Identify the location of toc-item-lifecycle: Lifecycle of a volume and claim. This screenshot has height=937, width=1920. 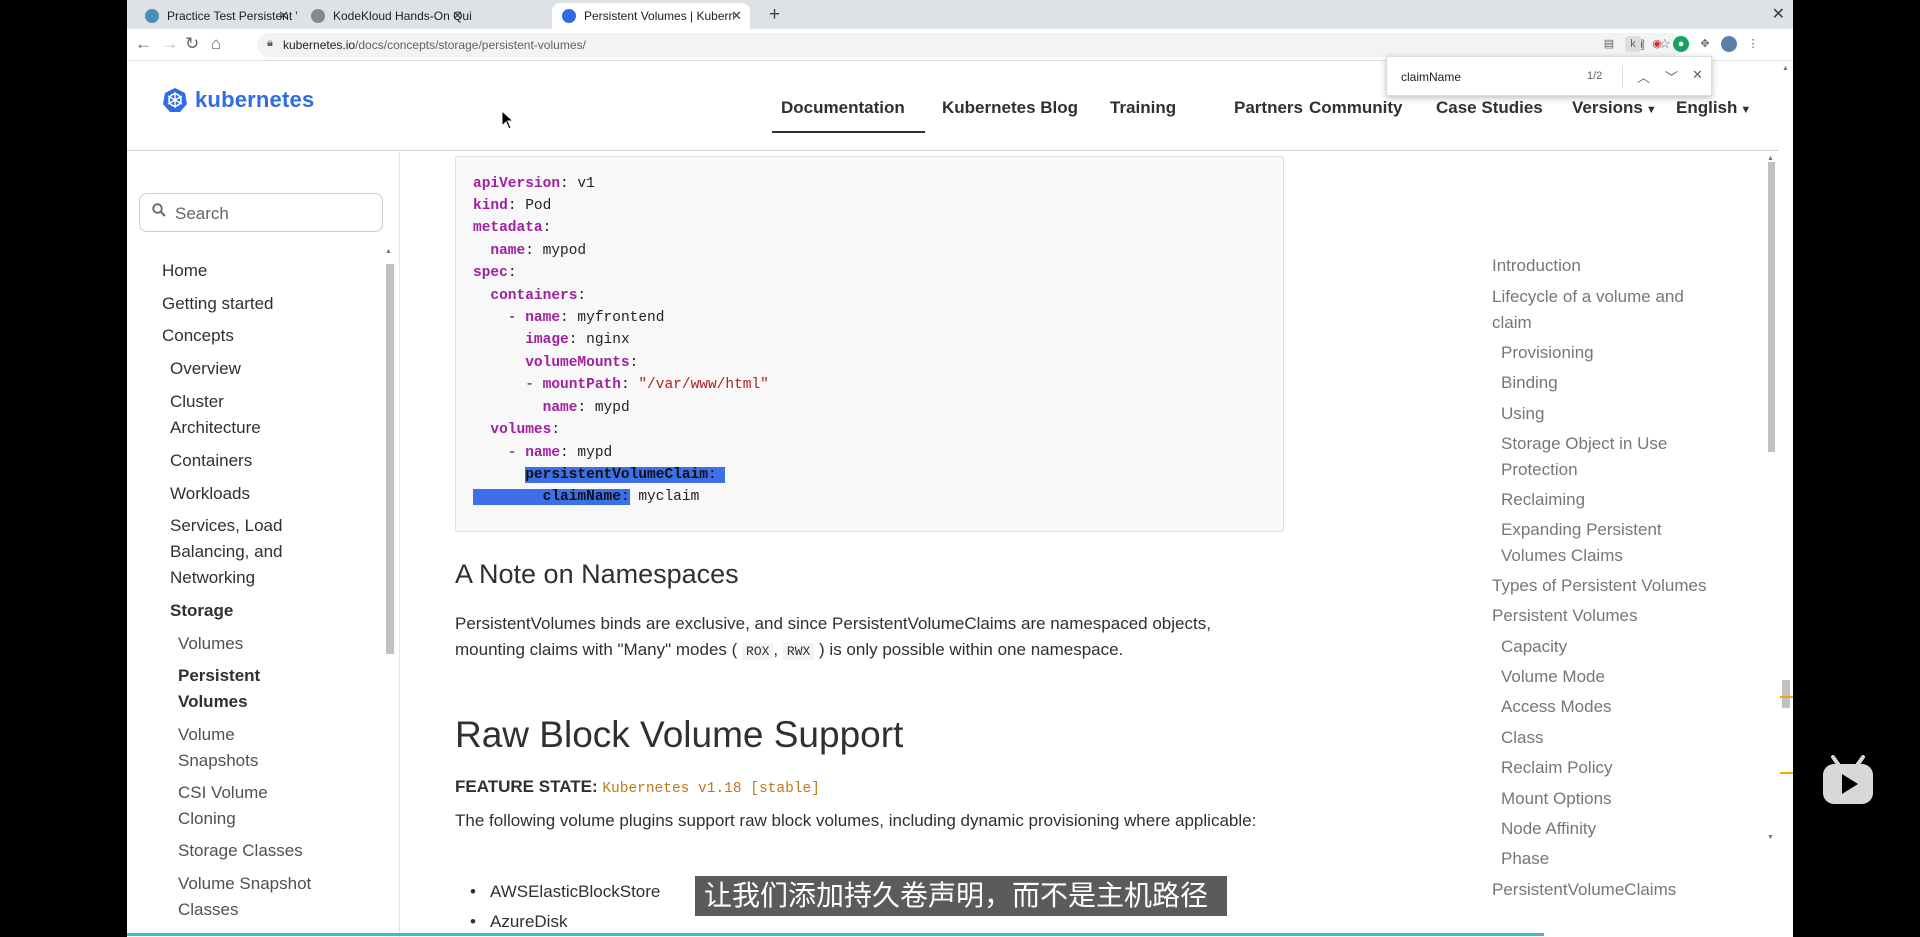
(1597, 310).